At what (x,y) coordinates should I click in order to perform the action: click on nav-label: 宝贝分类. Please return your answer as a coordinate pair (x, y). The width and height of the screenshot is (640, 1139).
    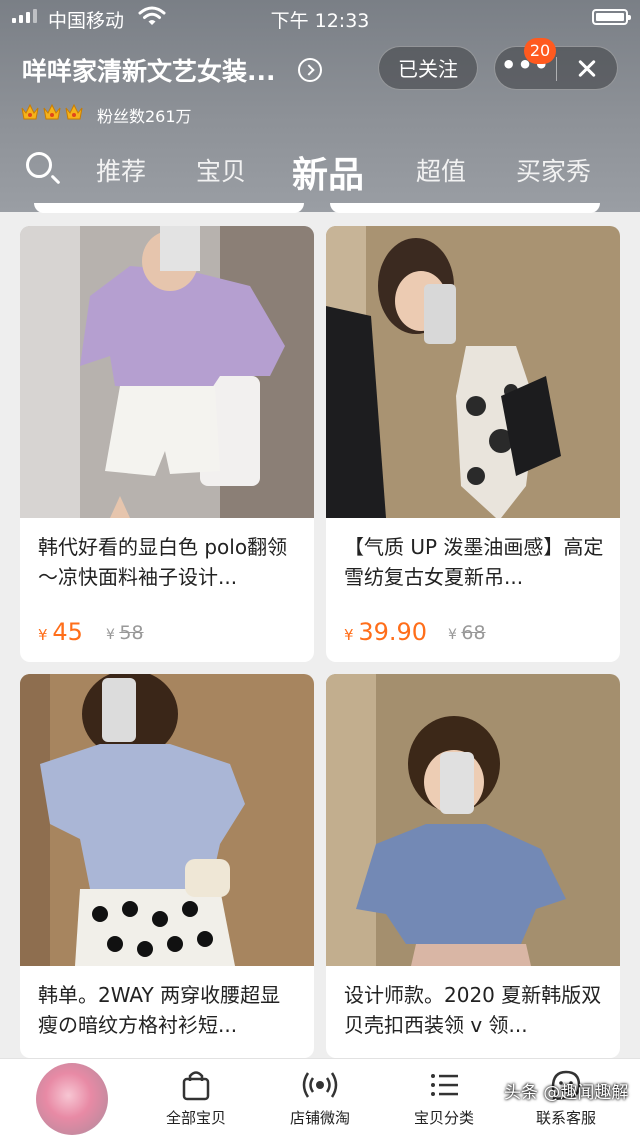
    Looking at the image, I should click on (443, 1118).